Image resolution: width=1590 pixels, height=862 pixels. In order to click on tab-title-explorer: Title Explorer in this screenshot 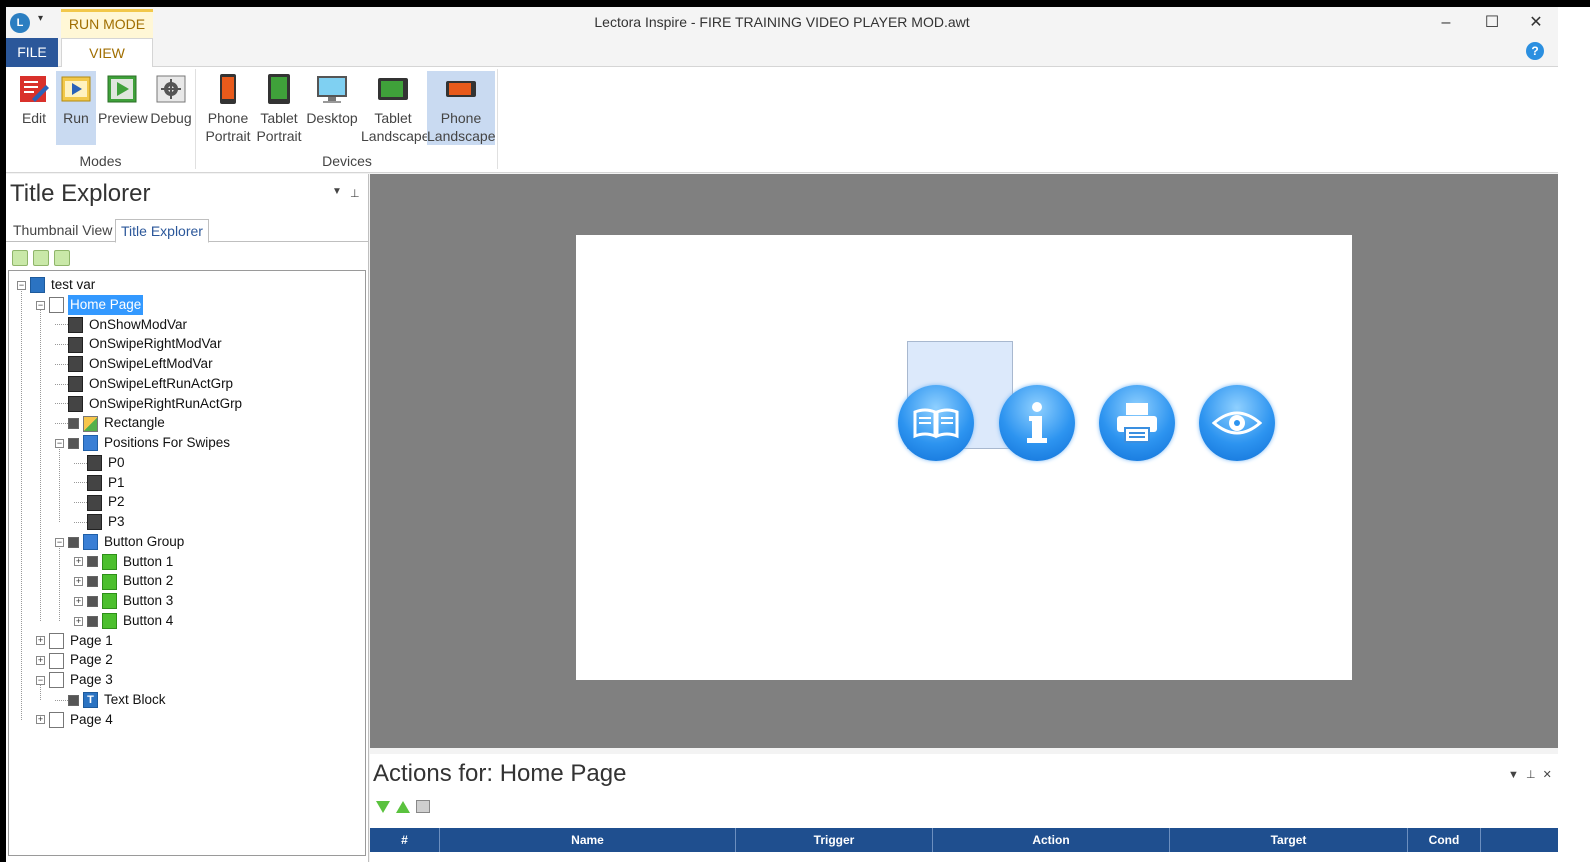, I will do `click(162, 231)`.